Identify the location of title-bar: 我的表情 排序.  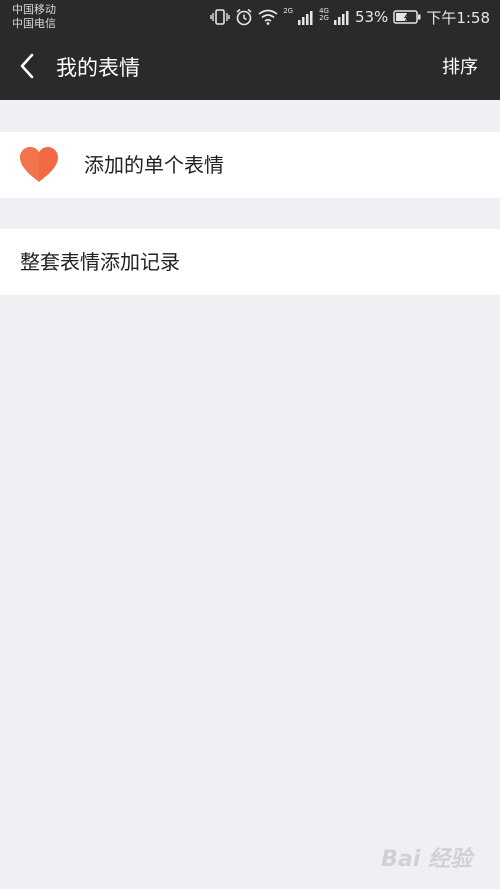
(250, 68).